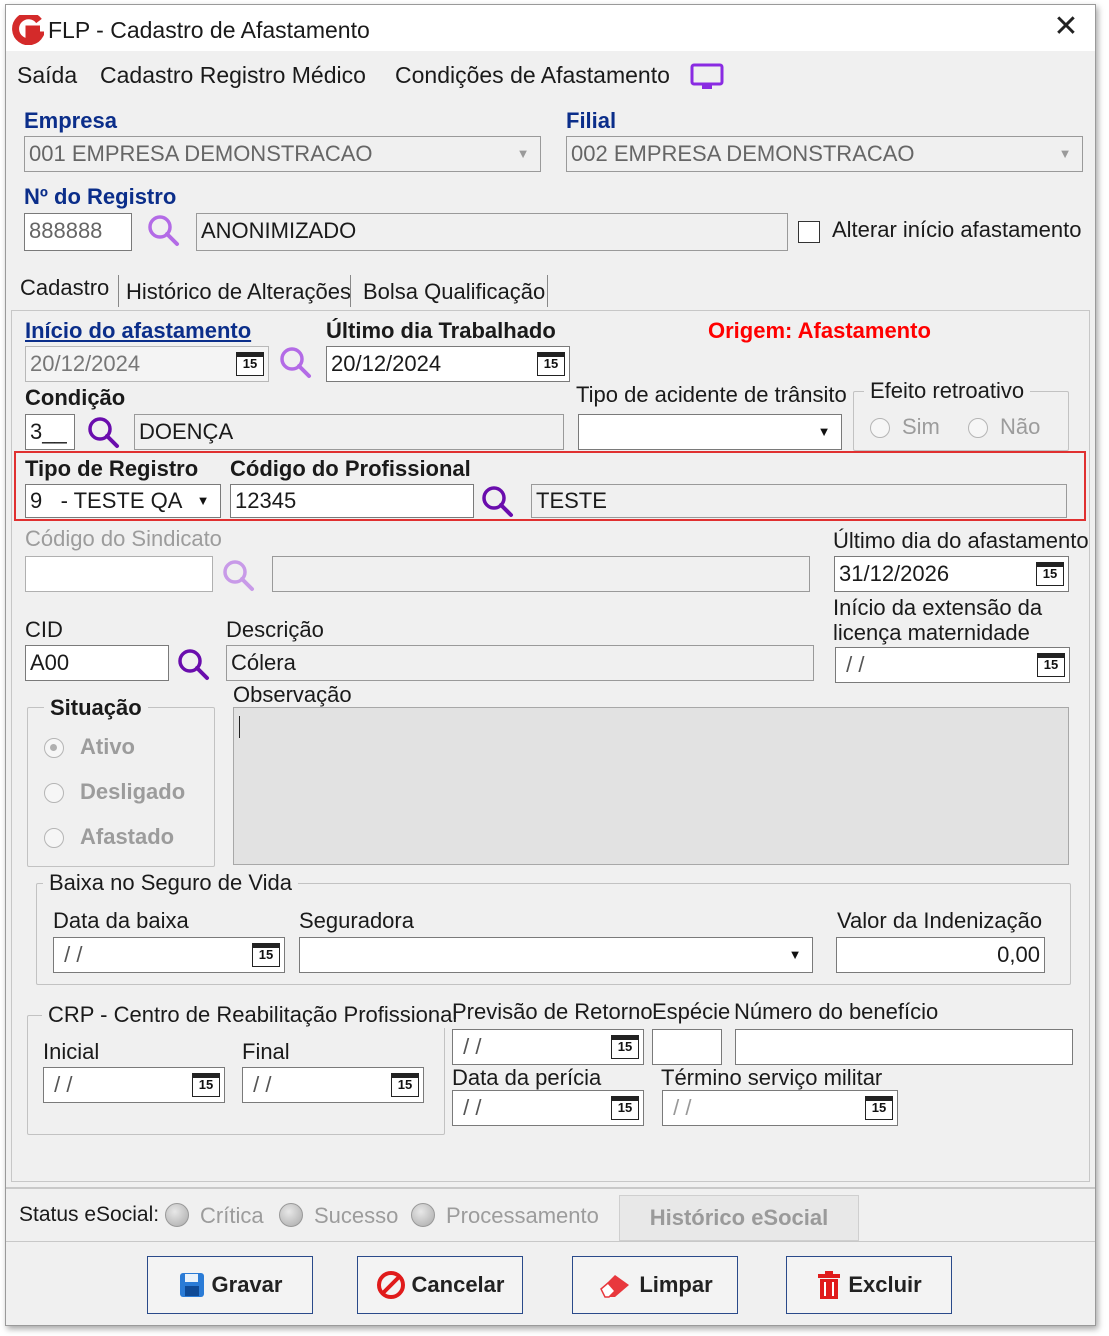  Describe the element at coordinates (552, 1011) in the screenshot. I see `previsao-retorno-label: Previsão de Retorno` at that location.